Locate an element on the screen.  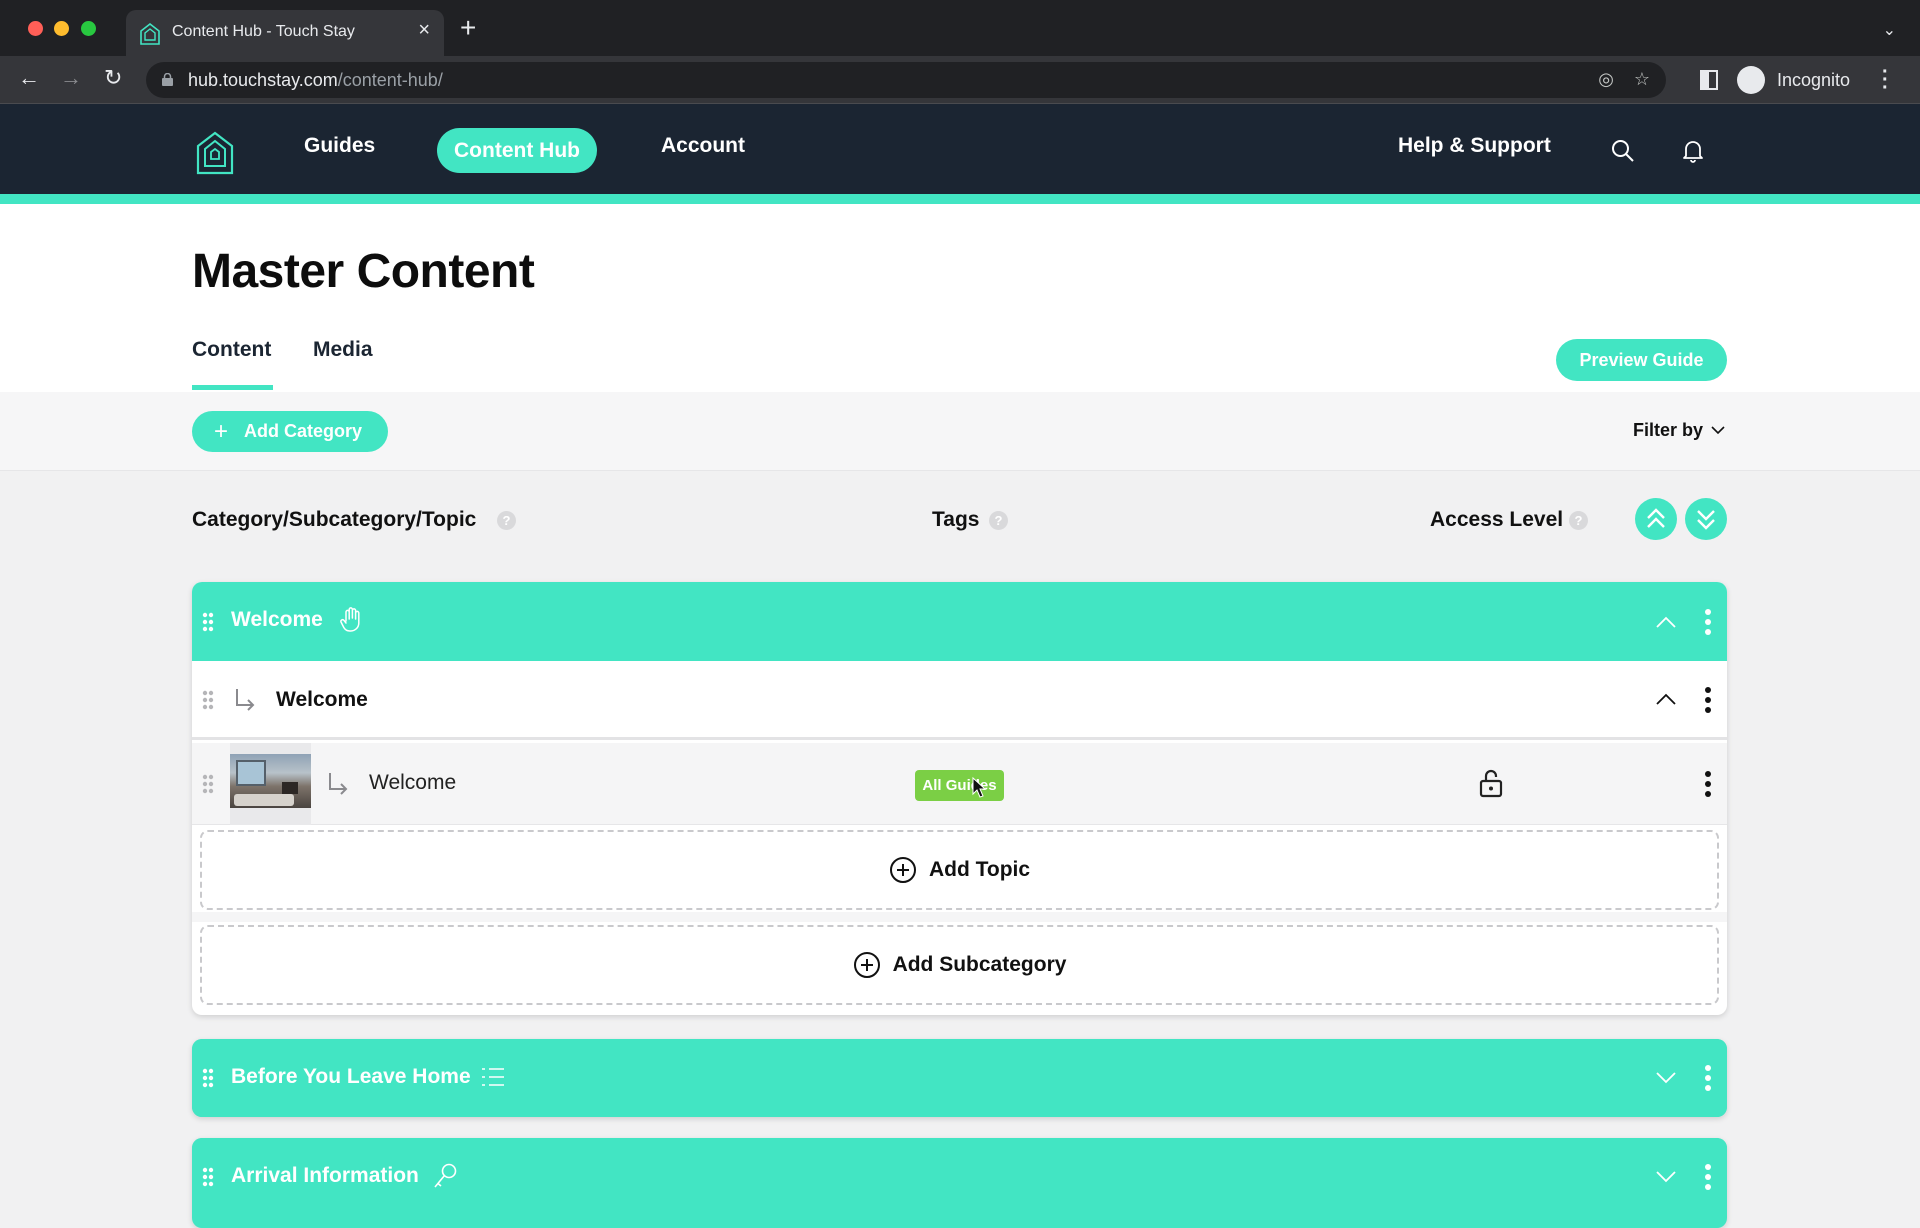
double-chevron-up-icon is located at coordinates (1656, 518).